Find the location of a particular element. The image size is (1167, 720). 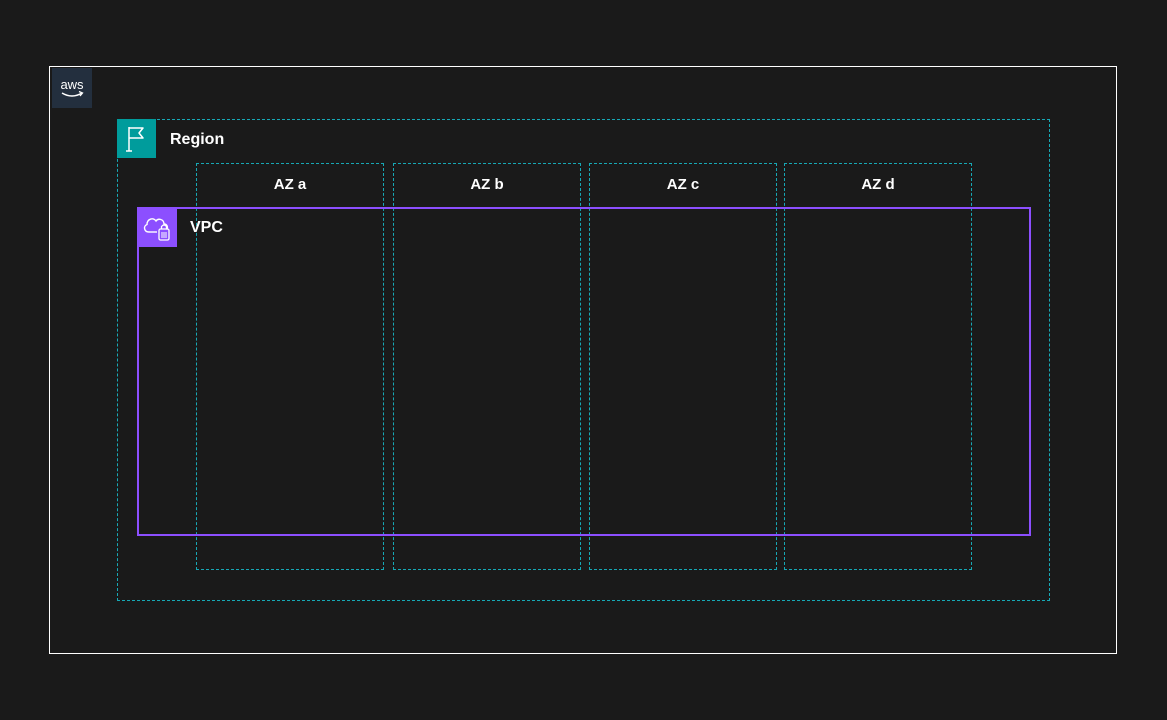

az-b-label: AZ b is located at coordinates (487, 184).